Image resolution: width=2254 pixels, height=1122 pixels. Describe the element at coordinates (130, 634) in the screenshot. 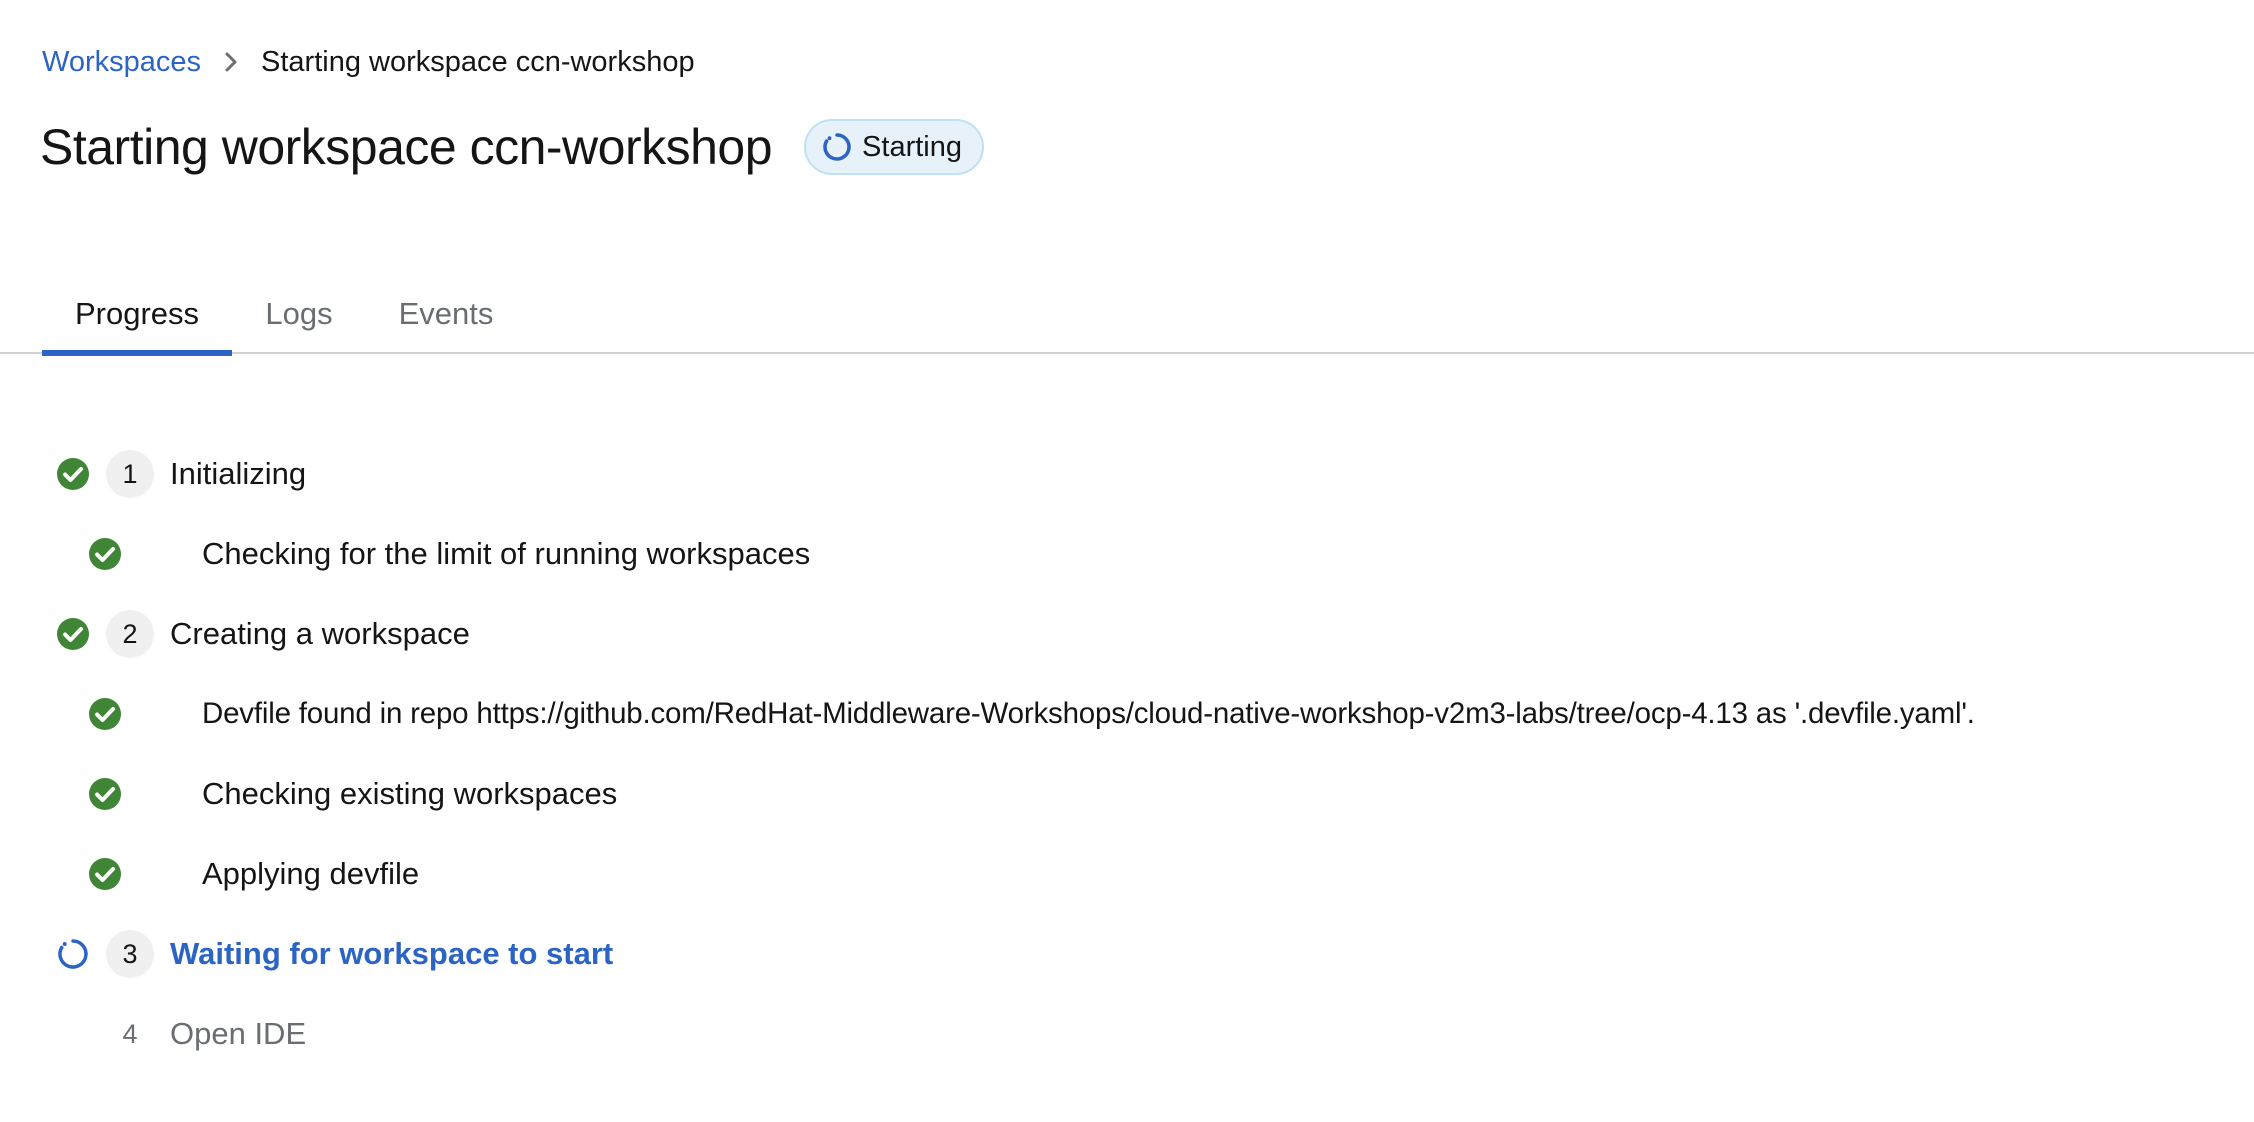

I see `step-number: 2` at that location.